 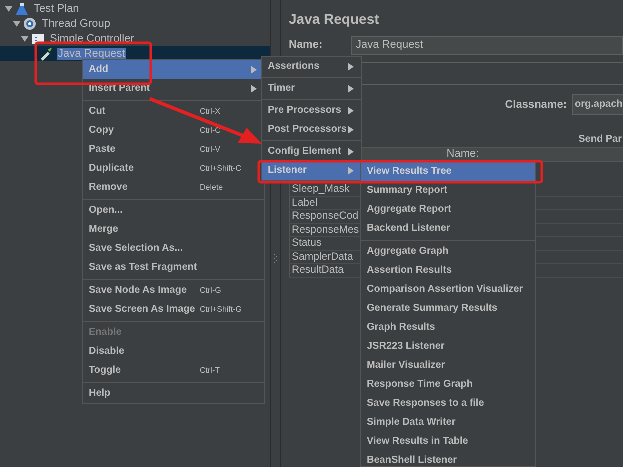 What do you see at coordinates (212, 187) in the screenshot?
I see `shortcut-label: Delete` at bounding box center [212, 187].